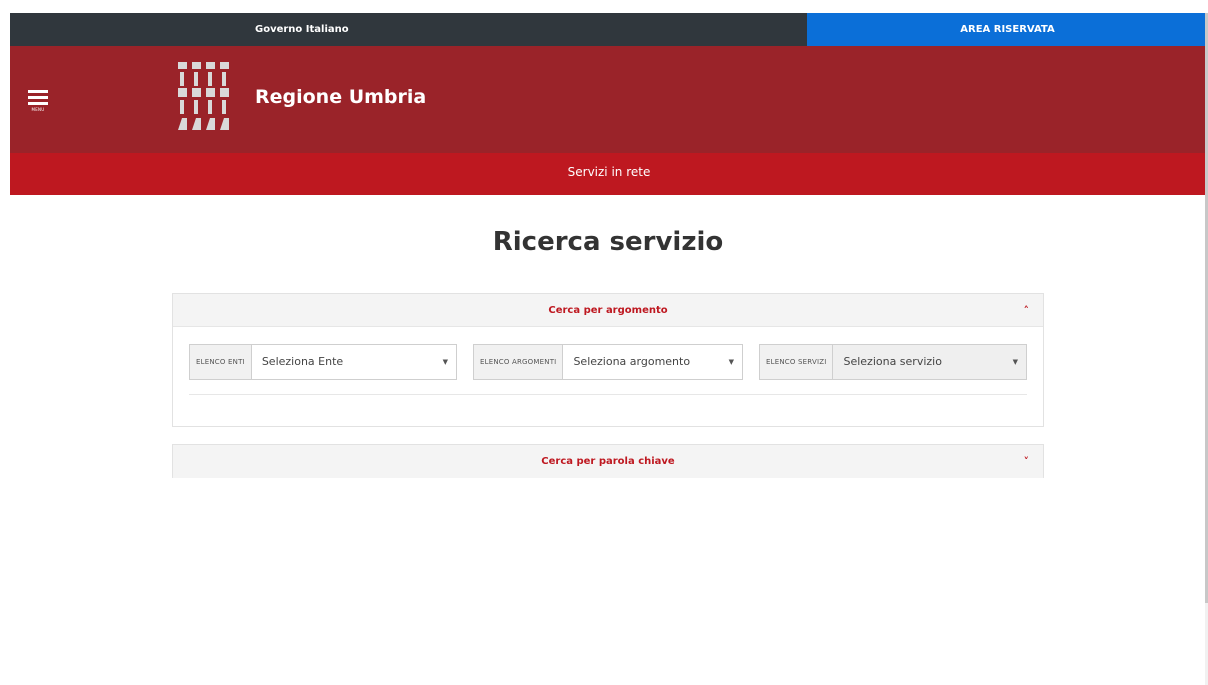 The image size is (1208, 685). I want to click on site-title: Regione Umbria, so click(340, 97).